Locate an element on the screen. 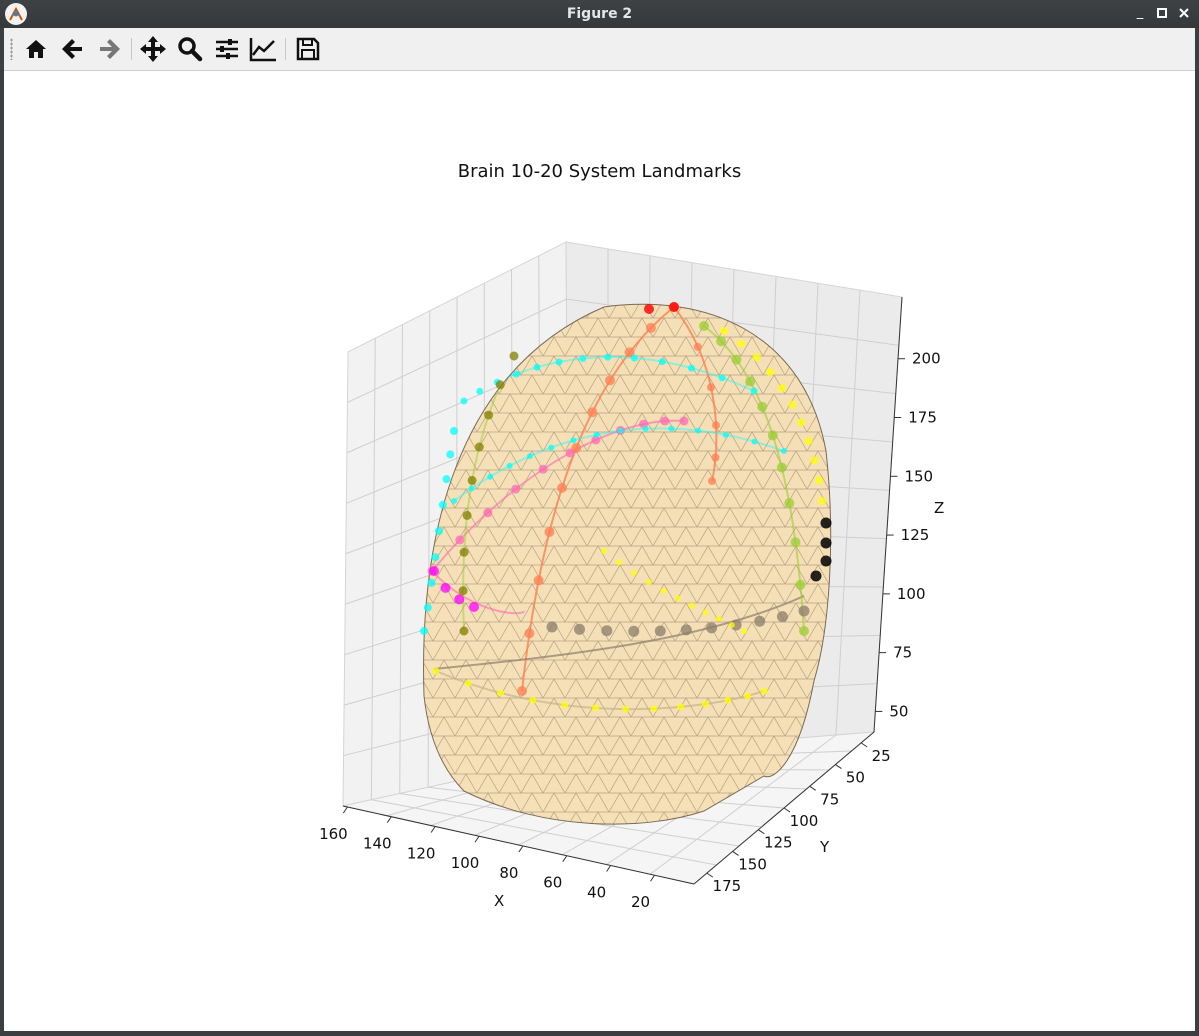 The image size is (1199, 1036). y-tick-label: 50 is located at coordinates (855, 778).